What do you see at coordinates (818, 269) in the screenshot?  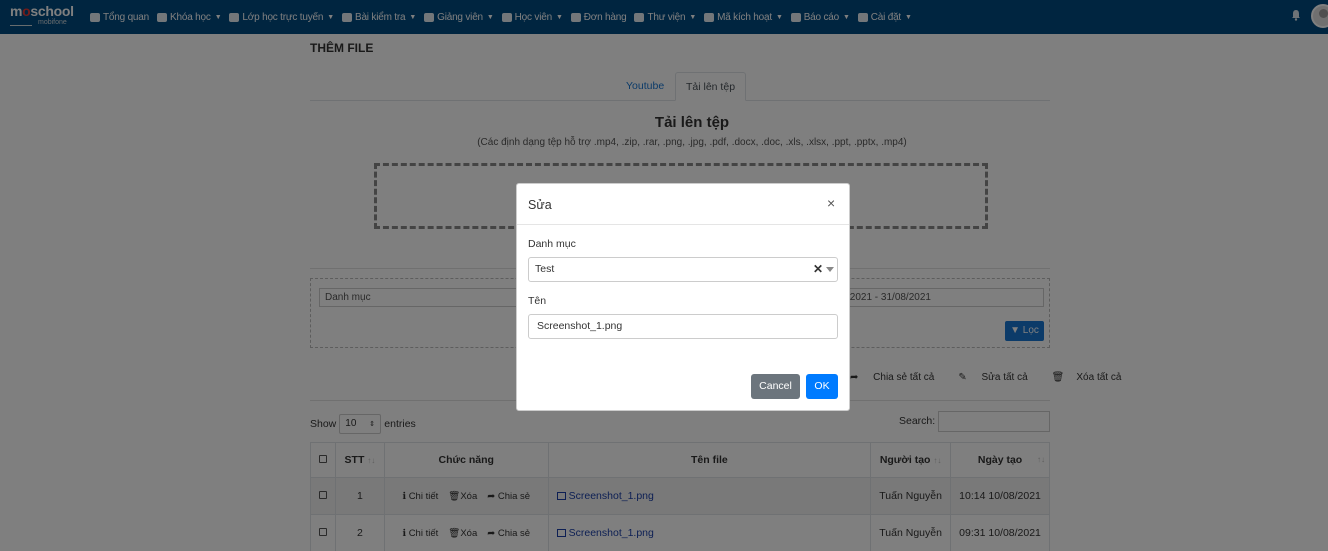 I see `clear-selection-icon: ✕` at bounding box center [818, 269].